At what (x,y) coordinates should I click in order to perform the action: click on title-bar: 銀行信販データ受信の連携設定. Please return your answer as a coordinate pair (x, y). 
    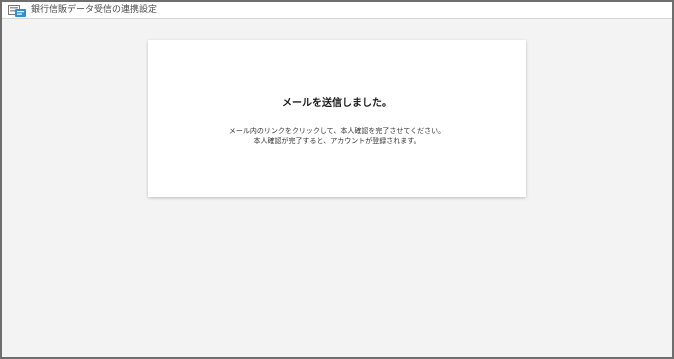
    Looking at the image, I should click on (337, 10).